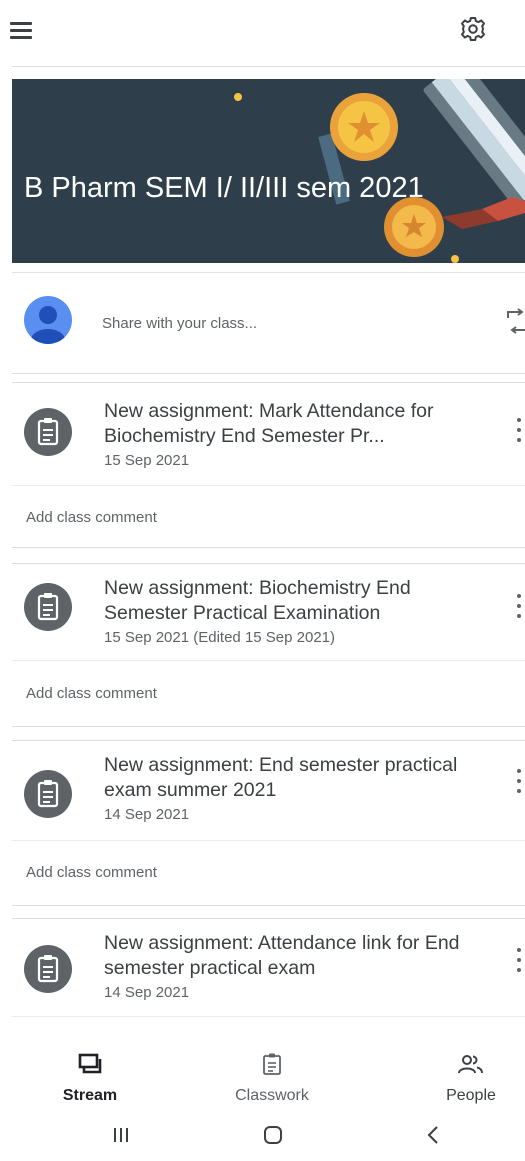  What do you see at coordinates (379, 171) in the screenshot?
I see `banner-illustration` at bounding box center [379, 171].